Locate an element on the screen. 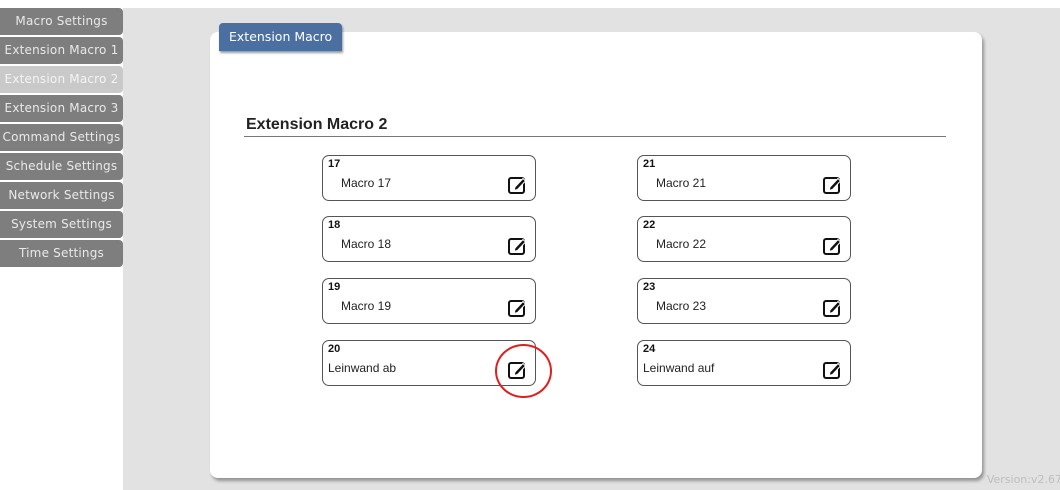 The height and width of the screenshot is (490, 1060). highlight-circle is located at coordinates (523, 371).